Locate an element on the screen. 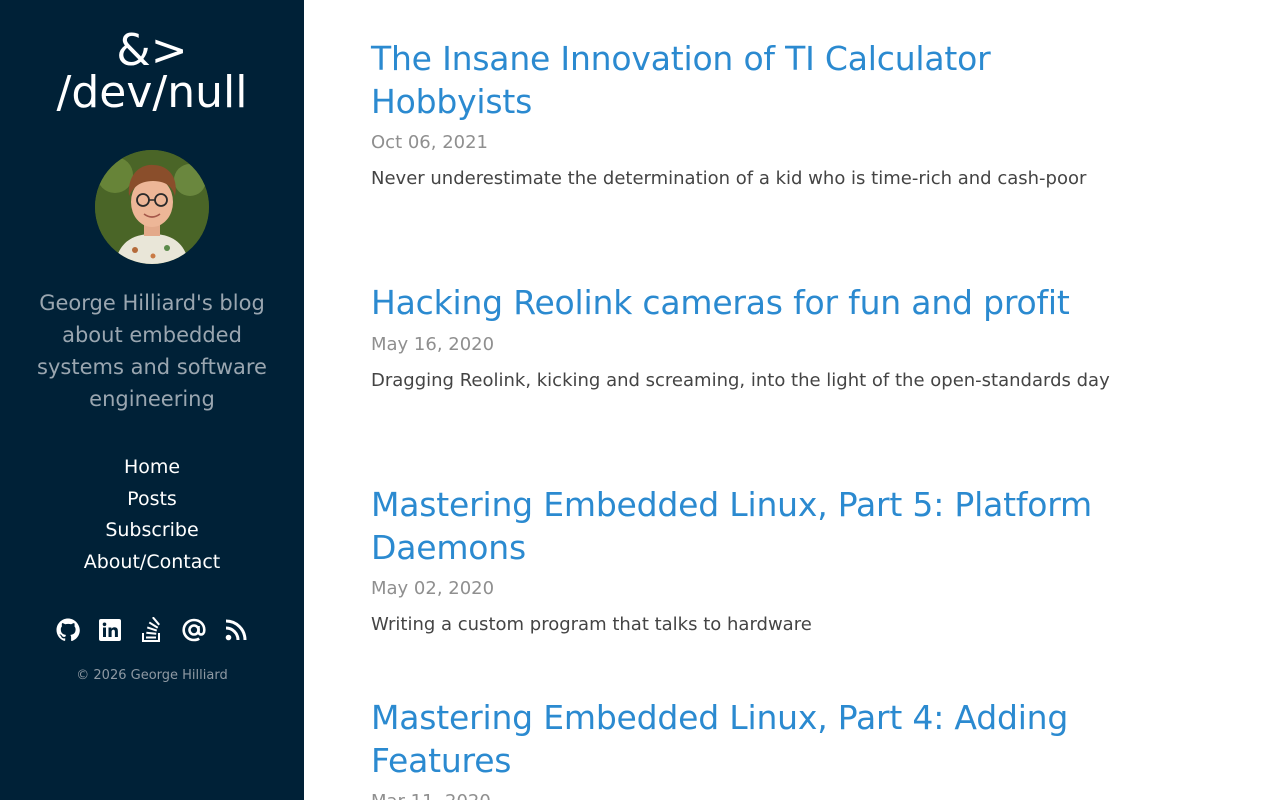 This screenshot has width=1280, height=800. social-links is located at coordinates (152, 630).